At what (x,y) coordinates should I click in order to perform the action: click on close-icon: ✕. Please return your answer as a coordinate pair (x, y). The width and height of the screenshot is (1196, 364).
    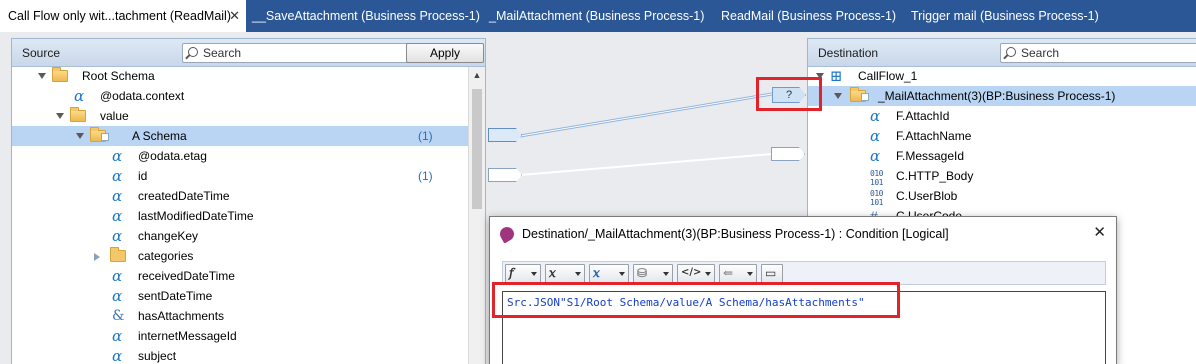
    Looking at the image, I should click on (1099, 232).